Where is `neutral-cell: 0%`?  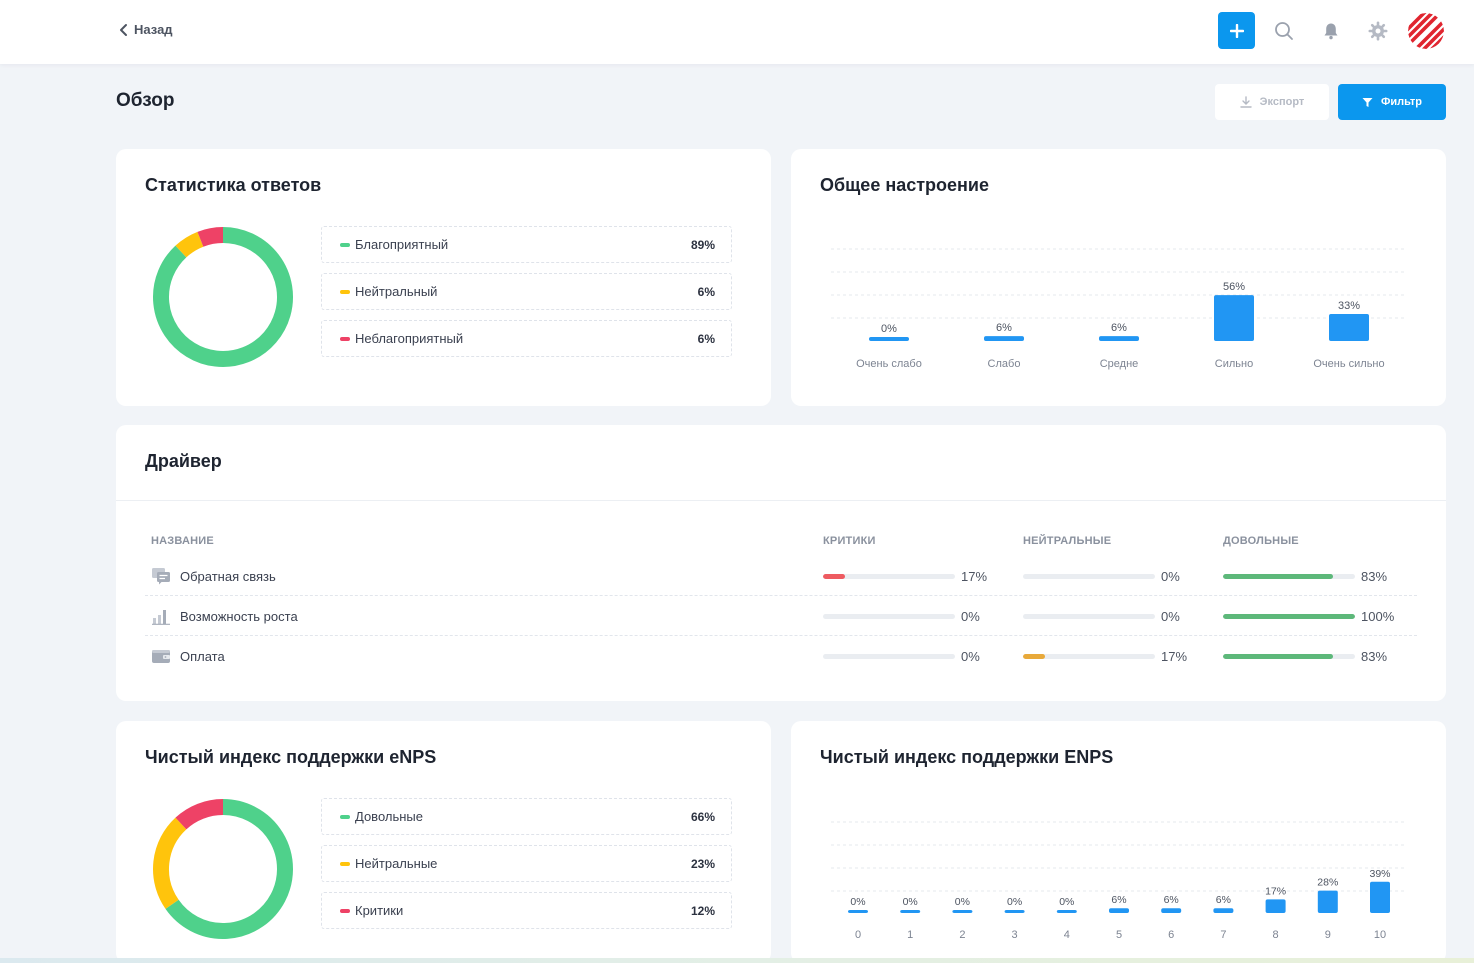
neutral-cell: 0% is located at coordinates (1101, 576).